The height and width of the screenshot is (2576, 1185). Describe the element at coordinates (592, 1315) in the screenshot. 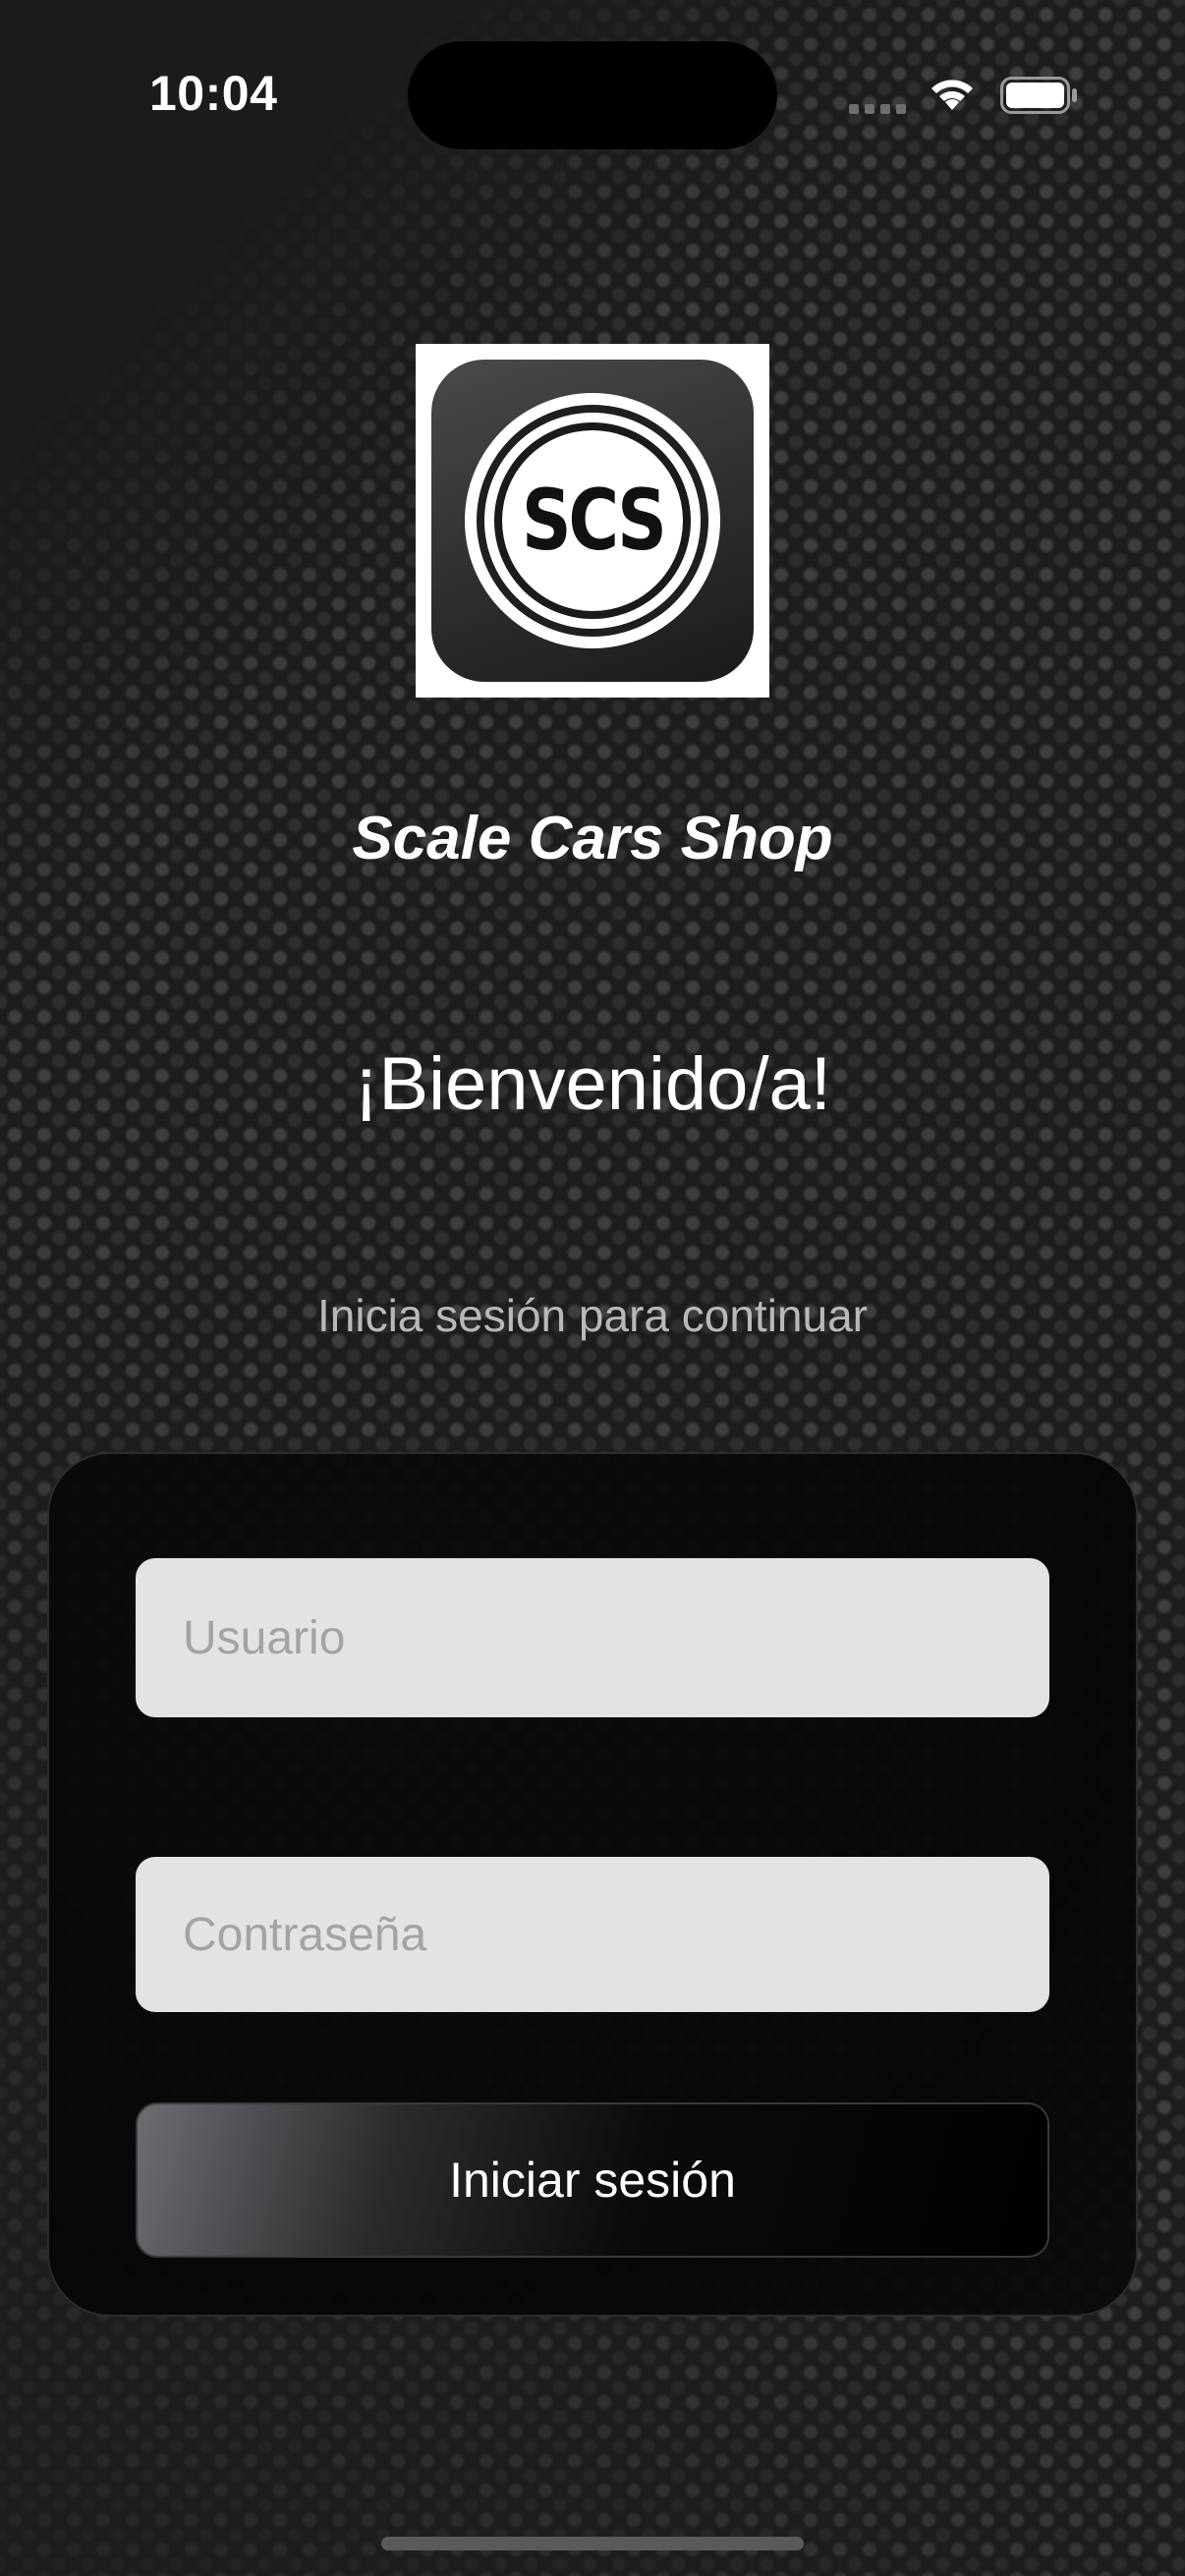

I see `welcome-subtitle: Inicia sesión para continuar` at that location.